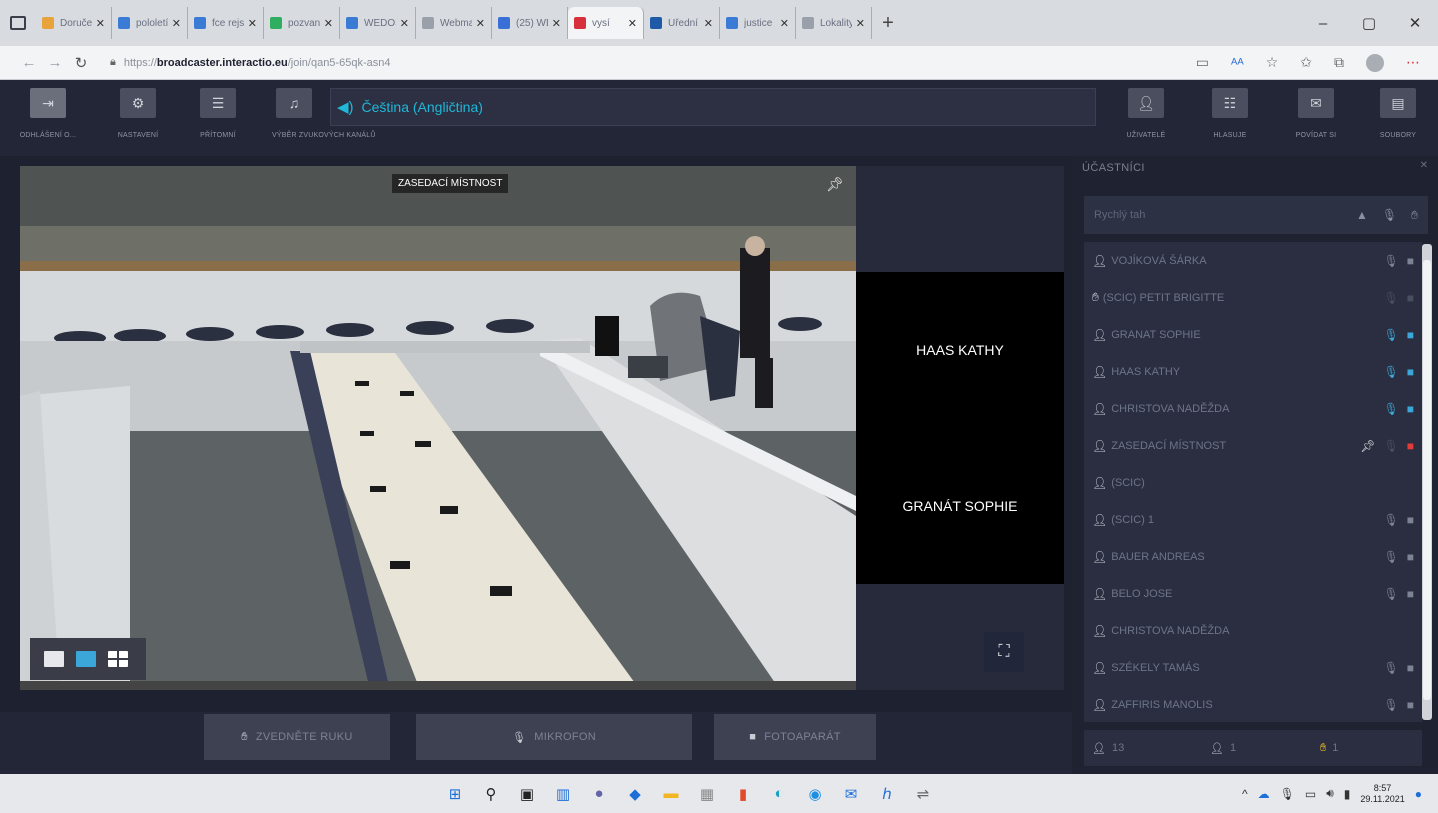  I want to click on browser-tab: justice ✕, so click(758, 23).